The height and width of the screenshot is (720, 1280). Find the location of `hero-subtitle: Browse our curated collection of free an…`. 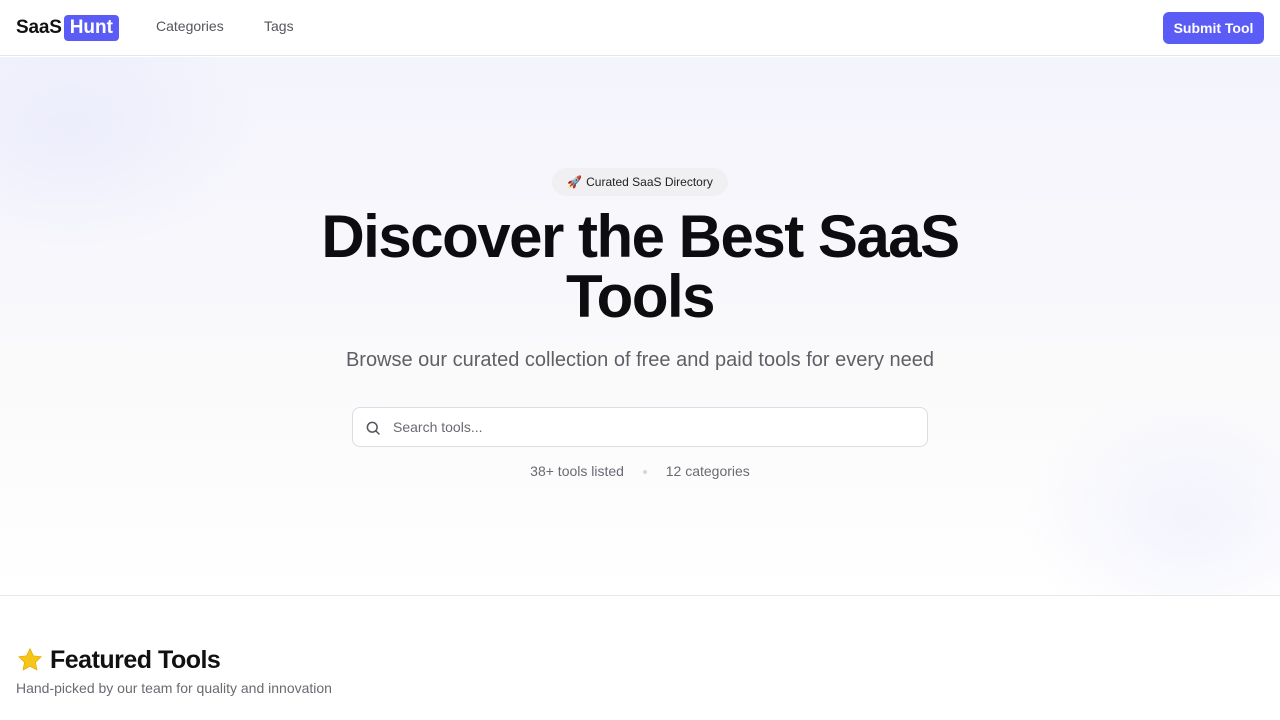

hero-subtitle: Browse our curated collection of free an… is located at coordinates (640, 360).